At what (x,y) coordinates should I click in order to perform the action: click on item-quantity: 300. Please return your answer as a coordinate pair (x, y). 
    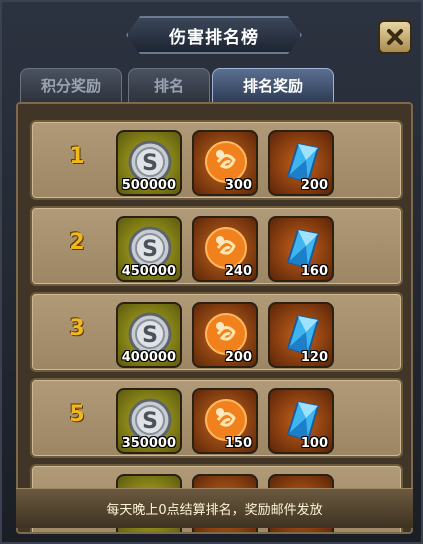
    Looking at the image, I should click on (238, 185).